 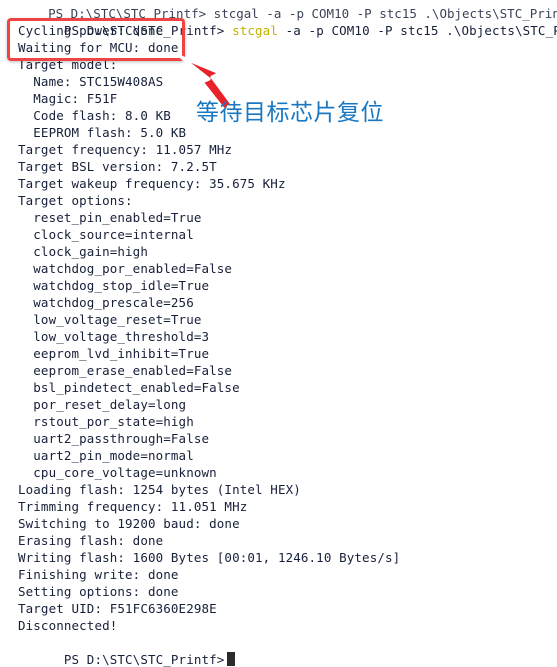 I want to click on output-line: reset_pin_enabled=True, so click(x=110, y=217).